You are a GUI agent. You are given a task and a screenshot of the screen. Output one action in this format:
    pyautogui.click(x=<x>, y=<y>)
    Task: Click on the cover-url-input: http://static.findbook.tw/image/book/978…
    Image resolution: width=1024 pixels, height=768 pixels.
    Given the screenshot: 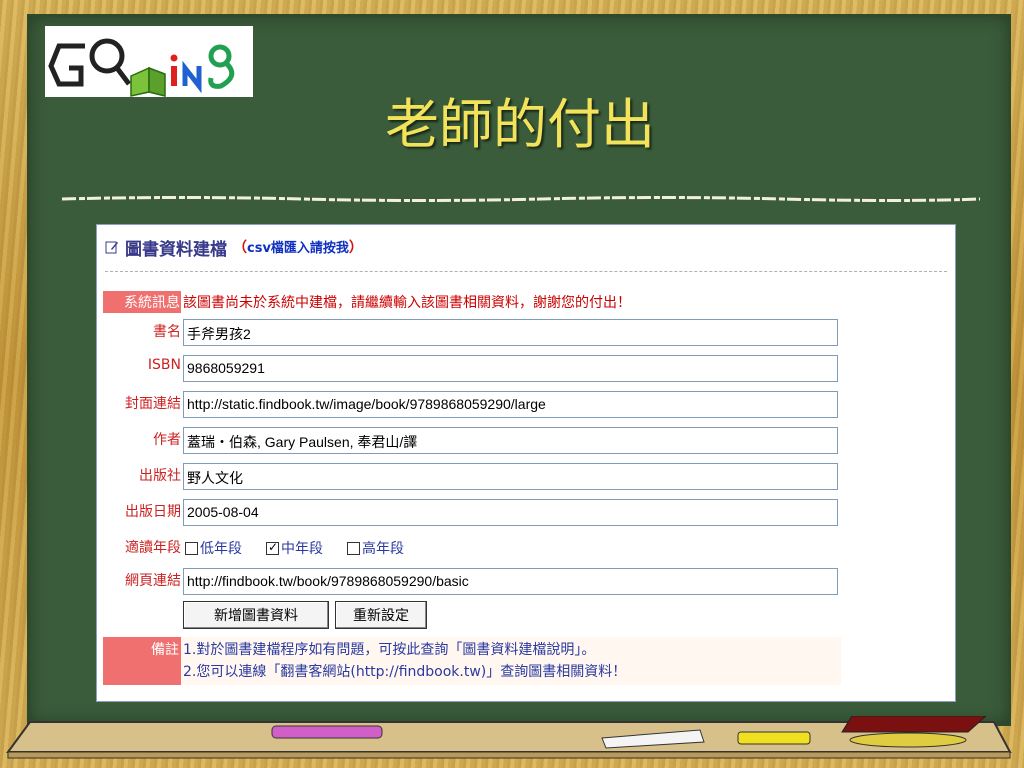 What is the action you would take?
    pyautogui.click(x=510, y=404)
    